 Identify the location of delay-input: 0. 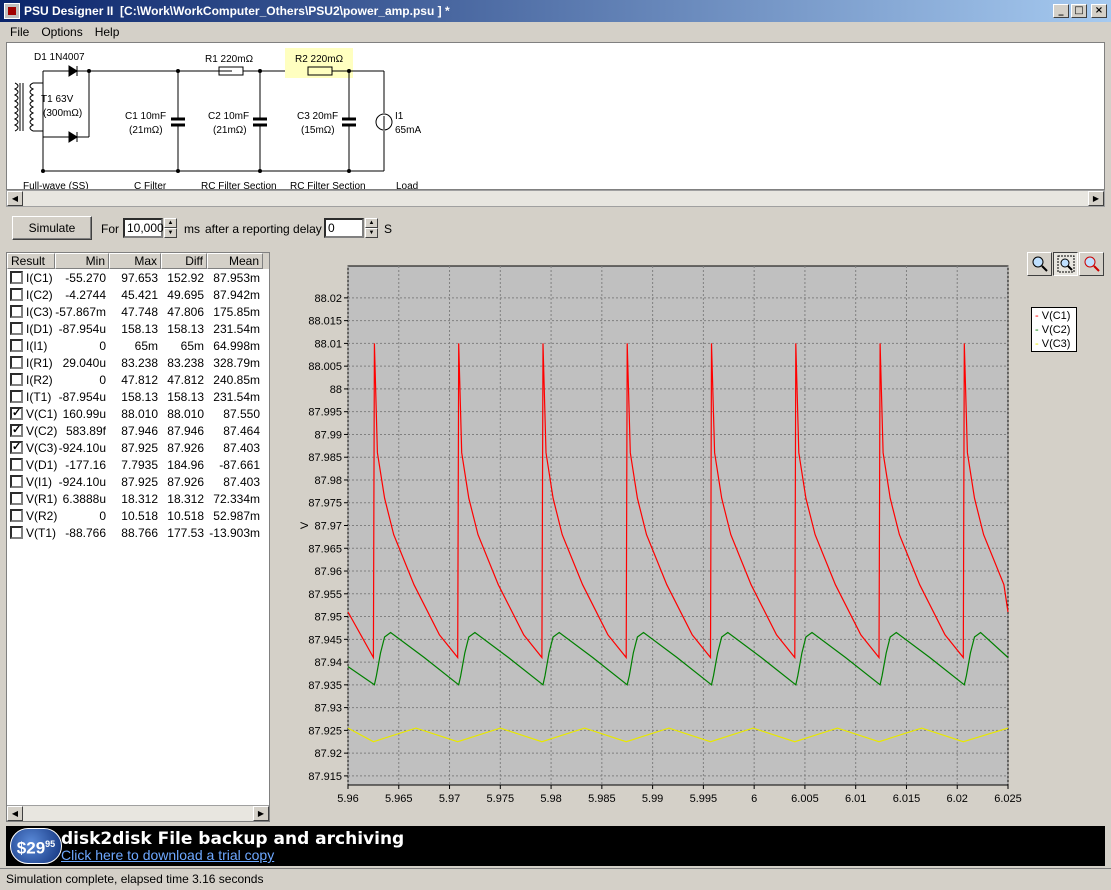
(344, 228).